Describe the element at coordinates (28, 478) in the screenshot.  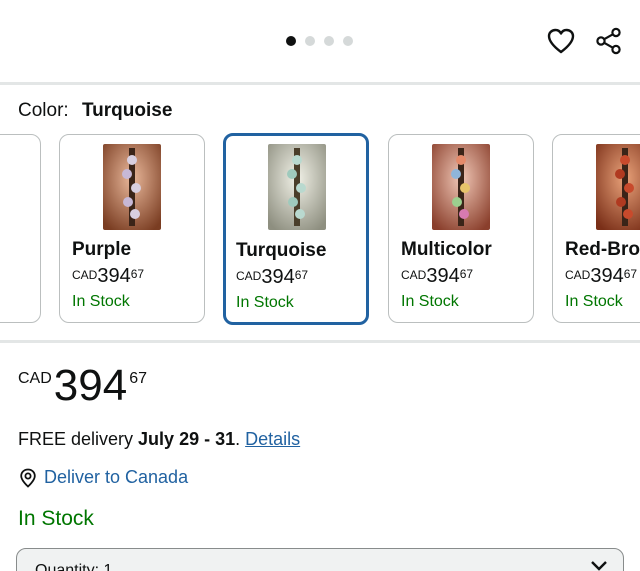
I see `location-pin-icon` at that location.